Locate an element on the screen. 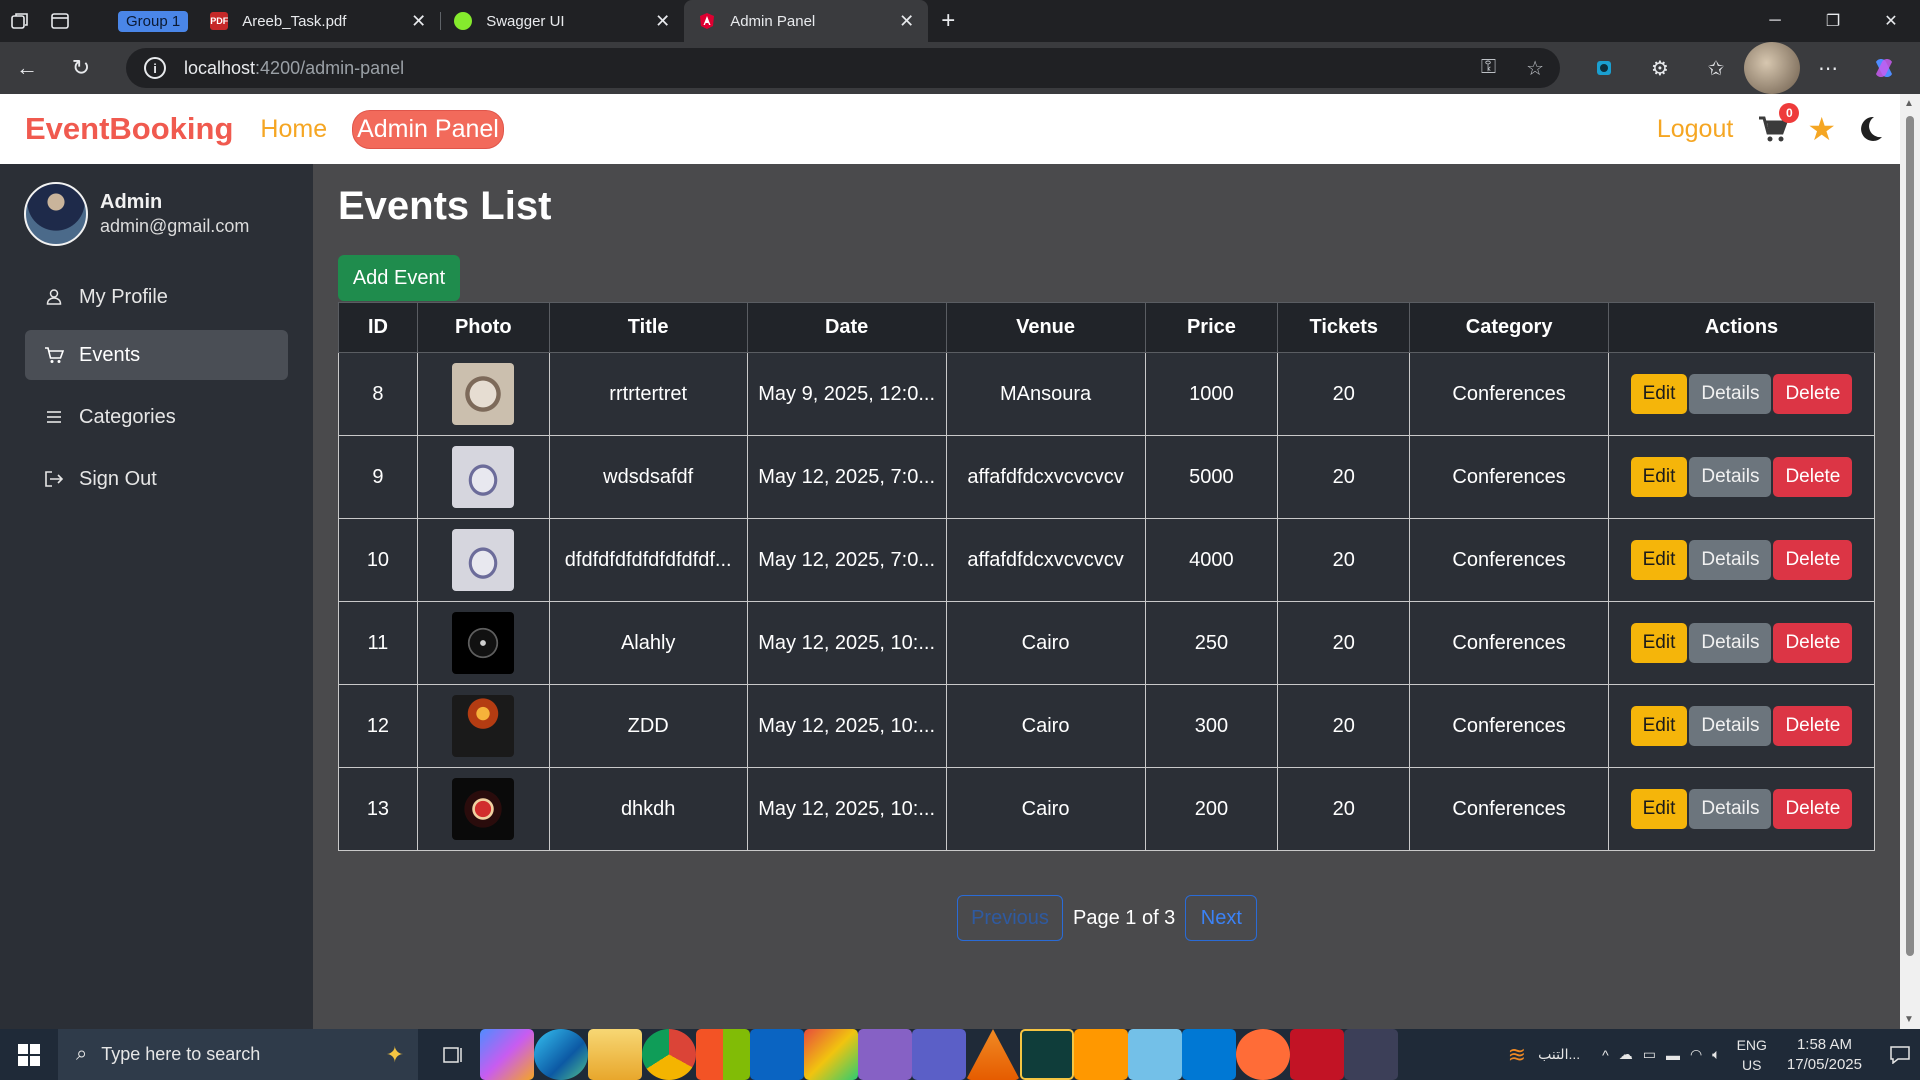 The width and height of the screenshot is (1920, 1080). clock: 1:58 AM 17/05/2025 is located at coordinates (1824, 1055).